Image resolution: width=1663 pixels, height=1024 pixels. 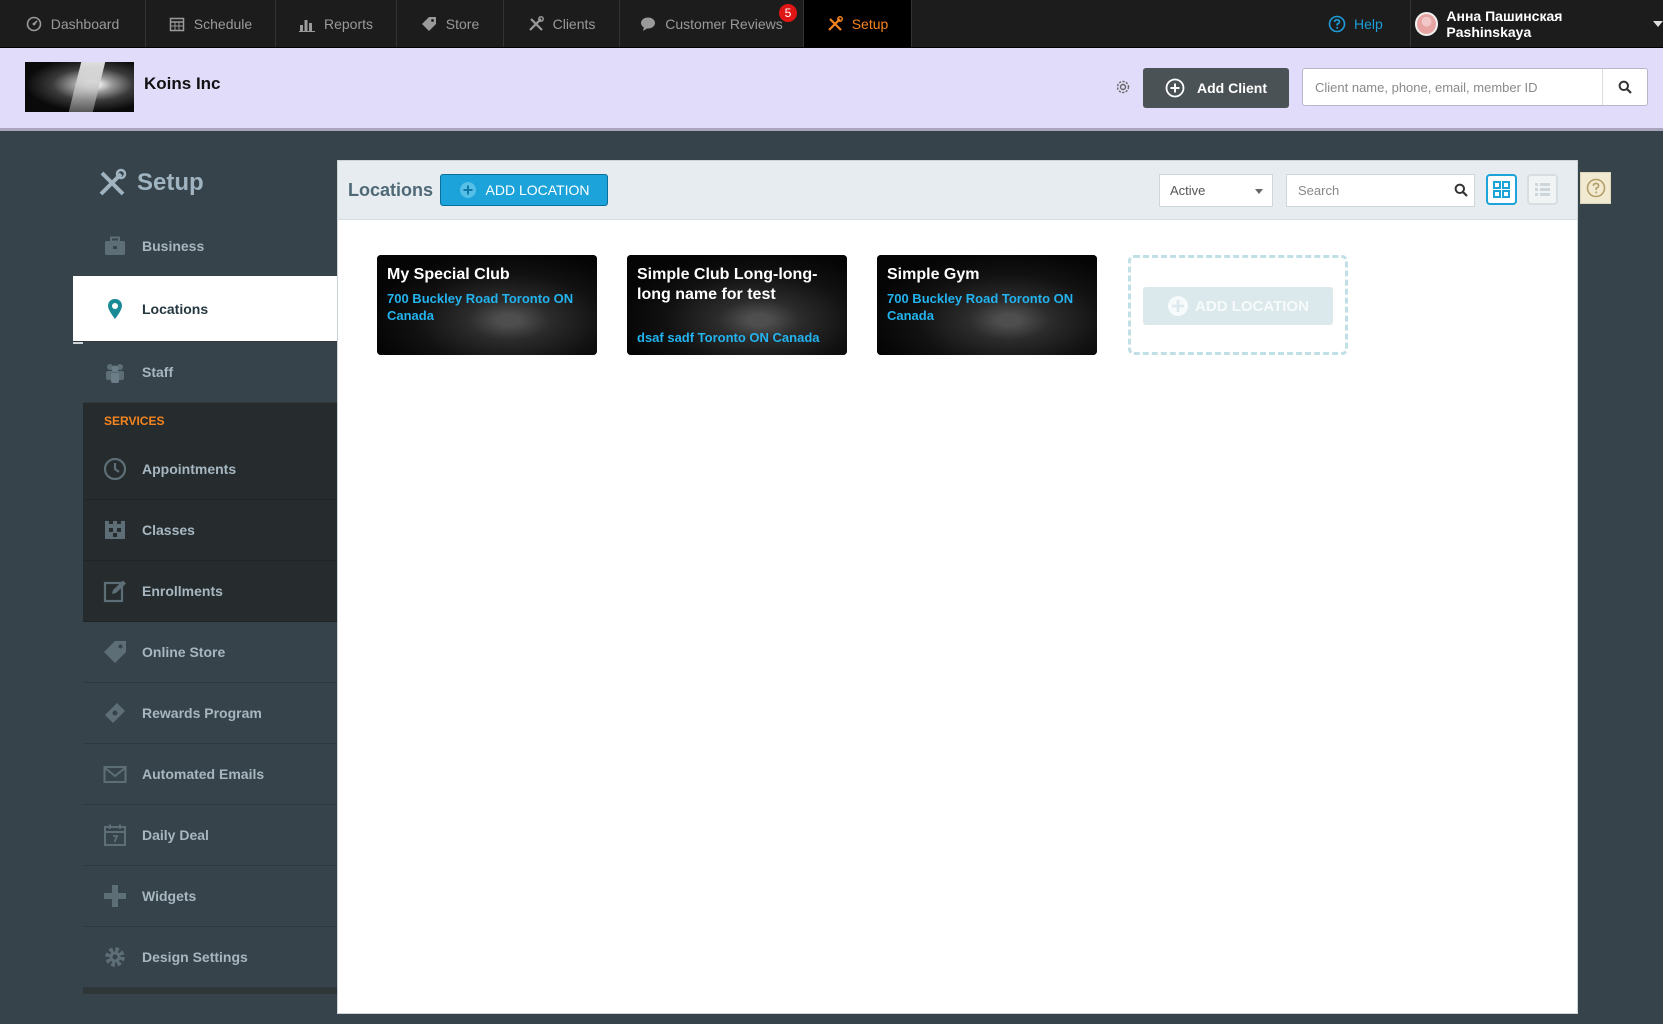 What do you see at coordinates (195, 957) in the screenshot?
I see `sidebar-item-label: Design Settings` at bounding box center [195, 957].